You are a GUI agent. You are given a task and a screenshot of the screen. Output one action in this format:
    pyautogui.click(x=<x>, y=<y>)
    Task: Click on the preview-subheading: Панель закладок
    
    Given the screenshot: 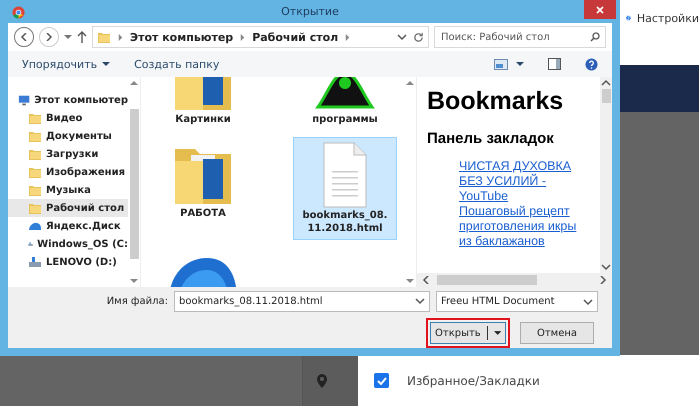 What is the action you would take?
    pyautogui.click(x=491, y=138)
    